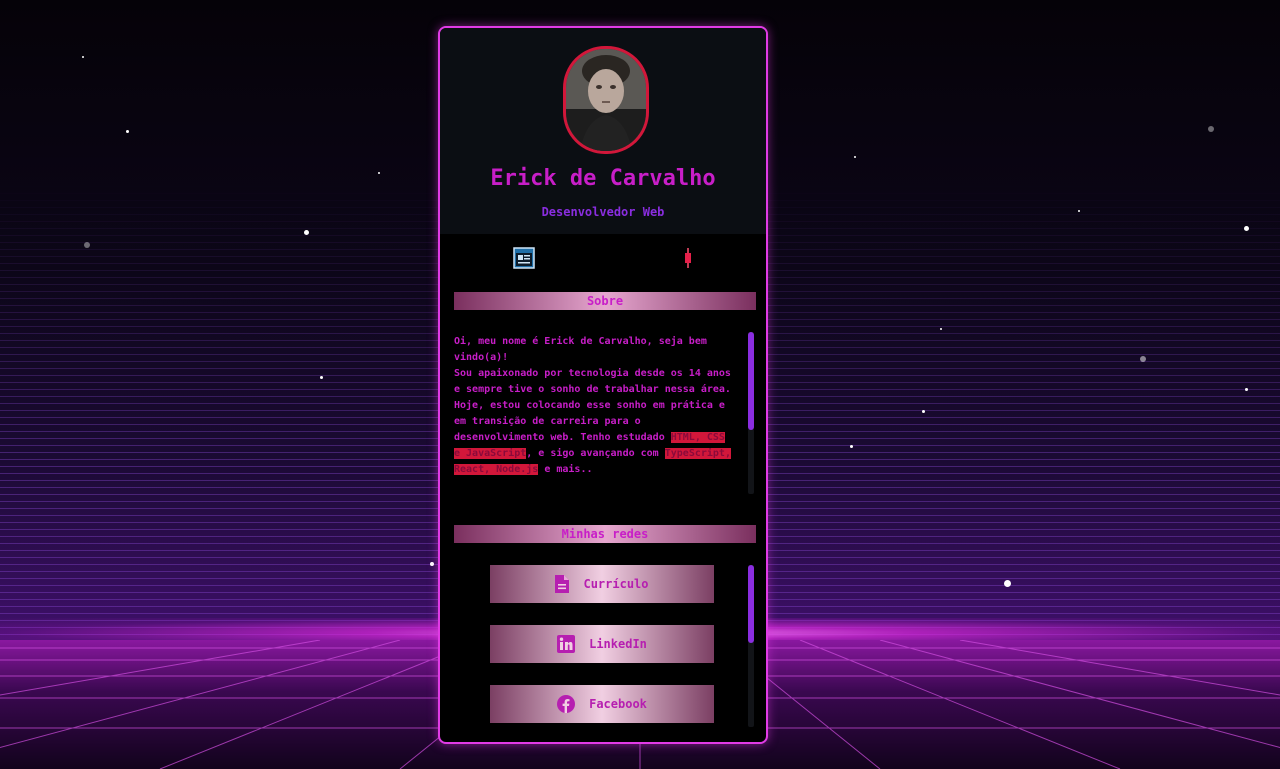 The image size is (1280, 769). Describe the element at coordinates (566, 644) in the screenshot. I see `linkedin-icon` at that location.